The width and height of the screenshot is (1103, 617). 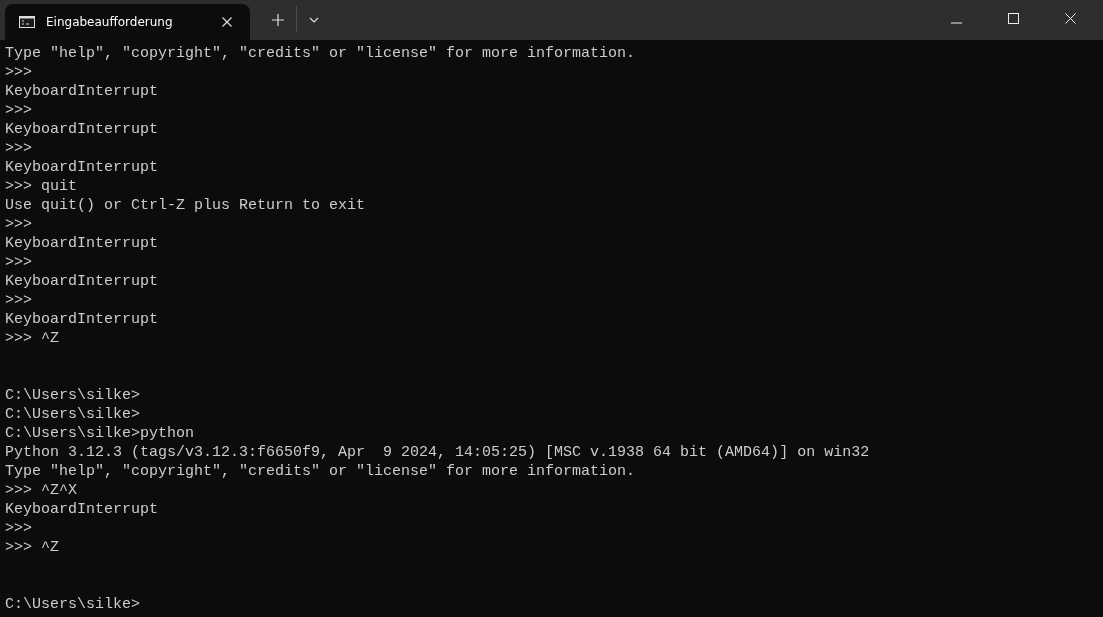 What do you see at coordinates (437, 452) in the screenshot?
I see `terminal-line: Python 3.12.3 (tags/v3.12.3:f6650f9, Apr 9 2024, 14:05:25) [MSC v.1938 64 bit (AMD64)] on win32` at bounding box center [437, 452].